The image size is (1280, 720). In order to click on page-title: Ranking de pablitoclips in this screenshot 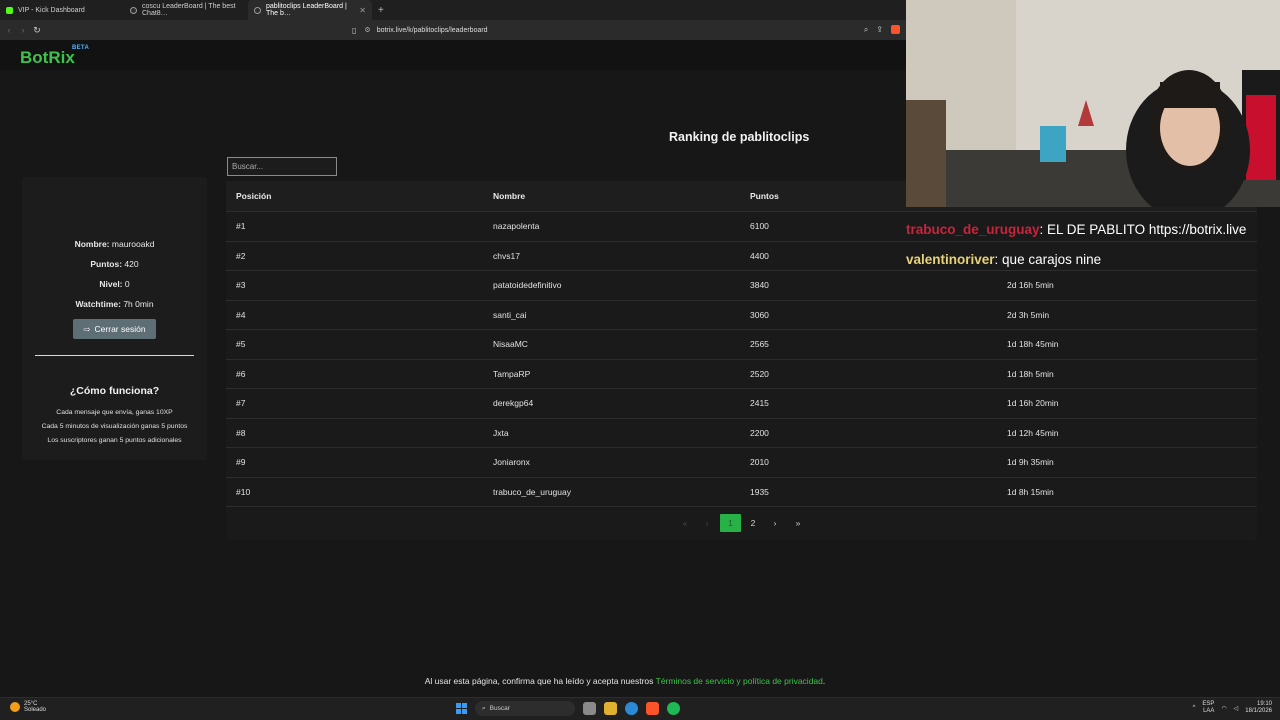, I will do `click(739, 137)`.